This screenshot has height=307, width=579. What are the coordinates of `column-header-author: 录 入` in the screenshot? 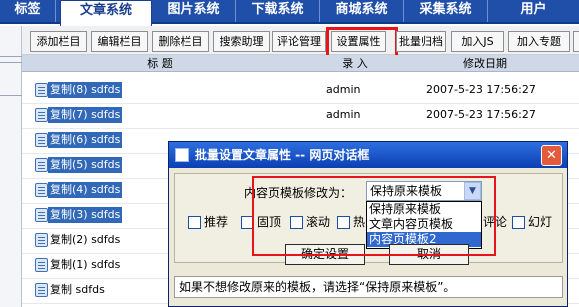 It's located at (355, 63).